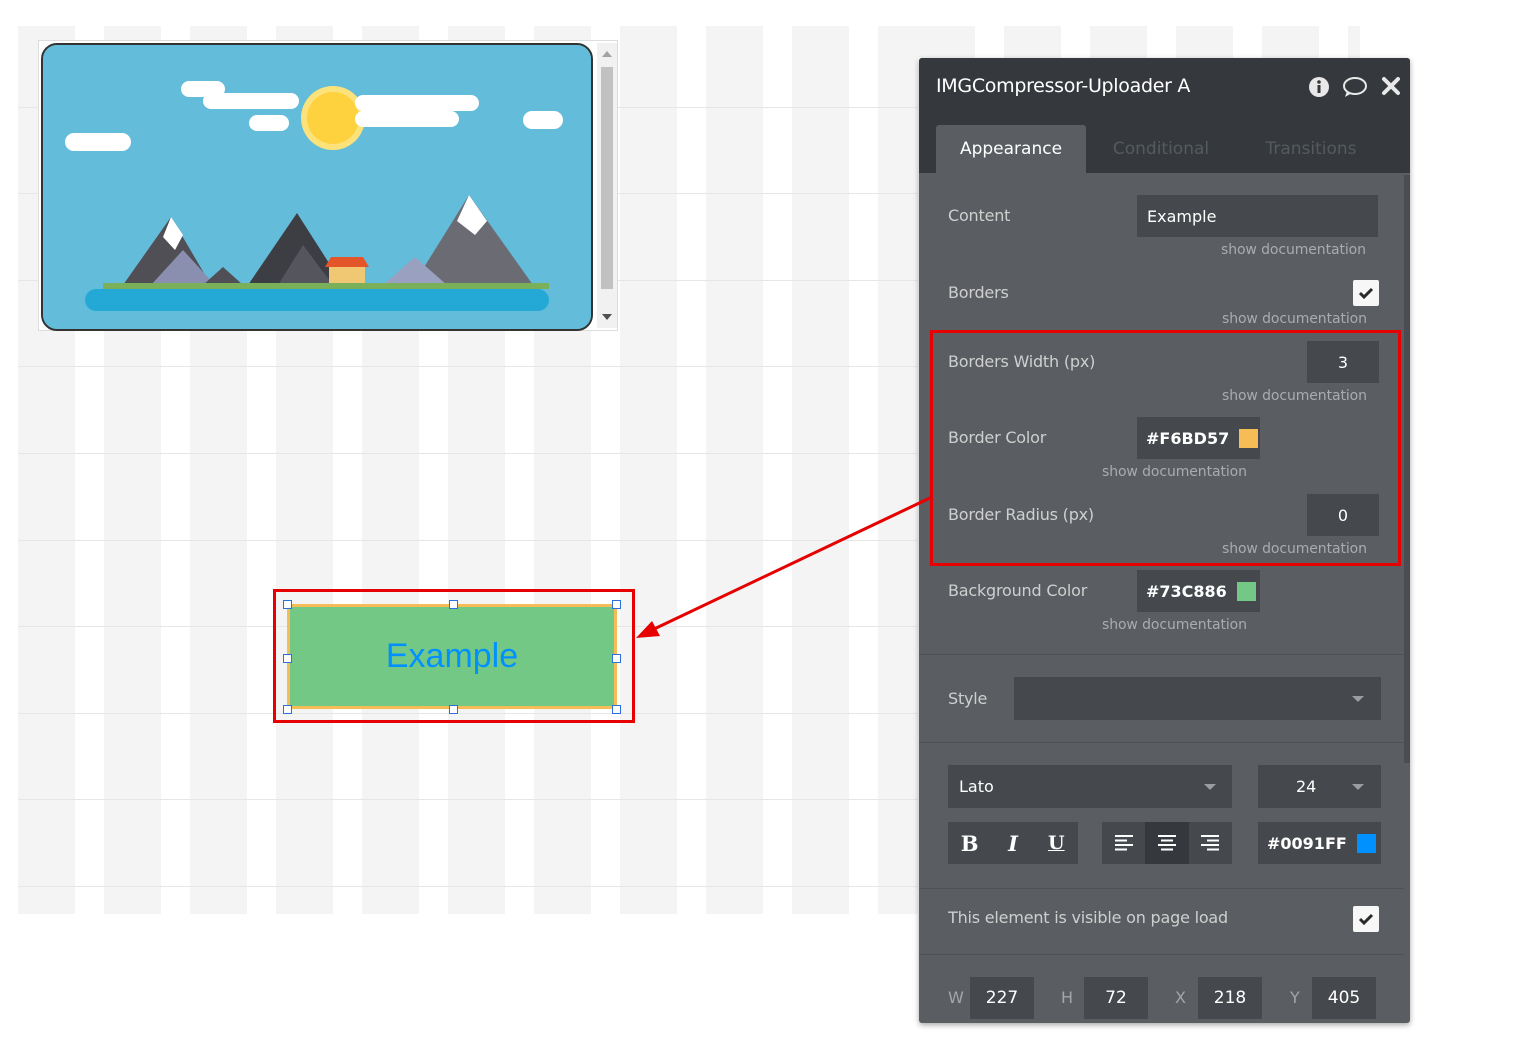 Image resolution: width=1530 pixels, height=1044 pixels. Describe the element at coordinates (978, 292) in the screenshot. I see `borders-label: Borders` at that location.